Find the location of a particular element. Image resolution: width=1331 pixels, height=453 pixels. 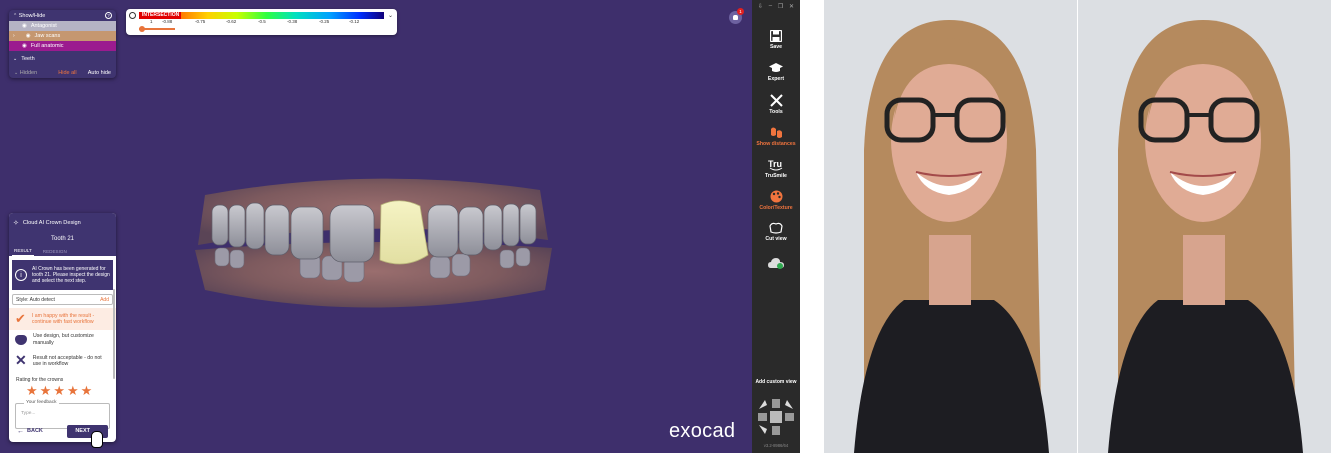

save-label: Save is located at coordinates (776, 47).